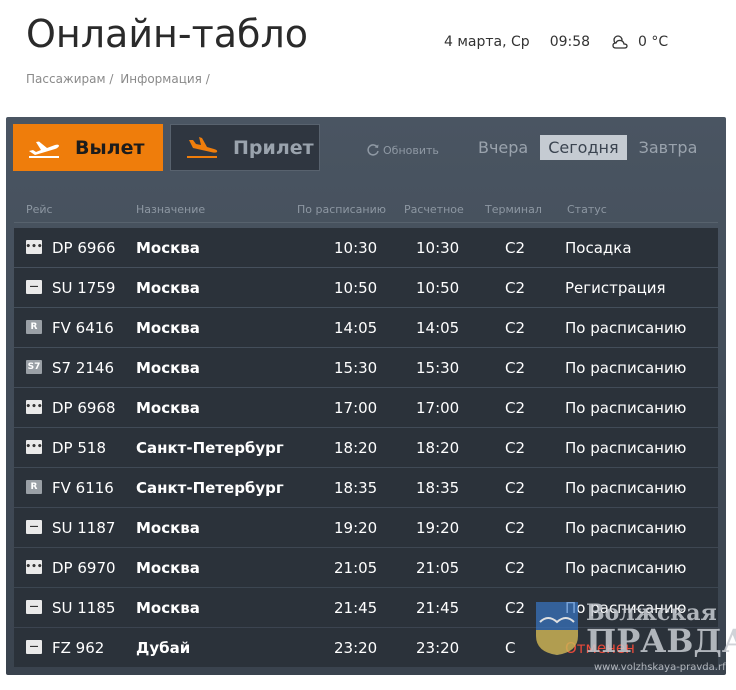  Describe the element at coordinates (356, 408) in the screenshot. I see `flight-scheduled: 17:00` at that location.